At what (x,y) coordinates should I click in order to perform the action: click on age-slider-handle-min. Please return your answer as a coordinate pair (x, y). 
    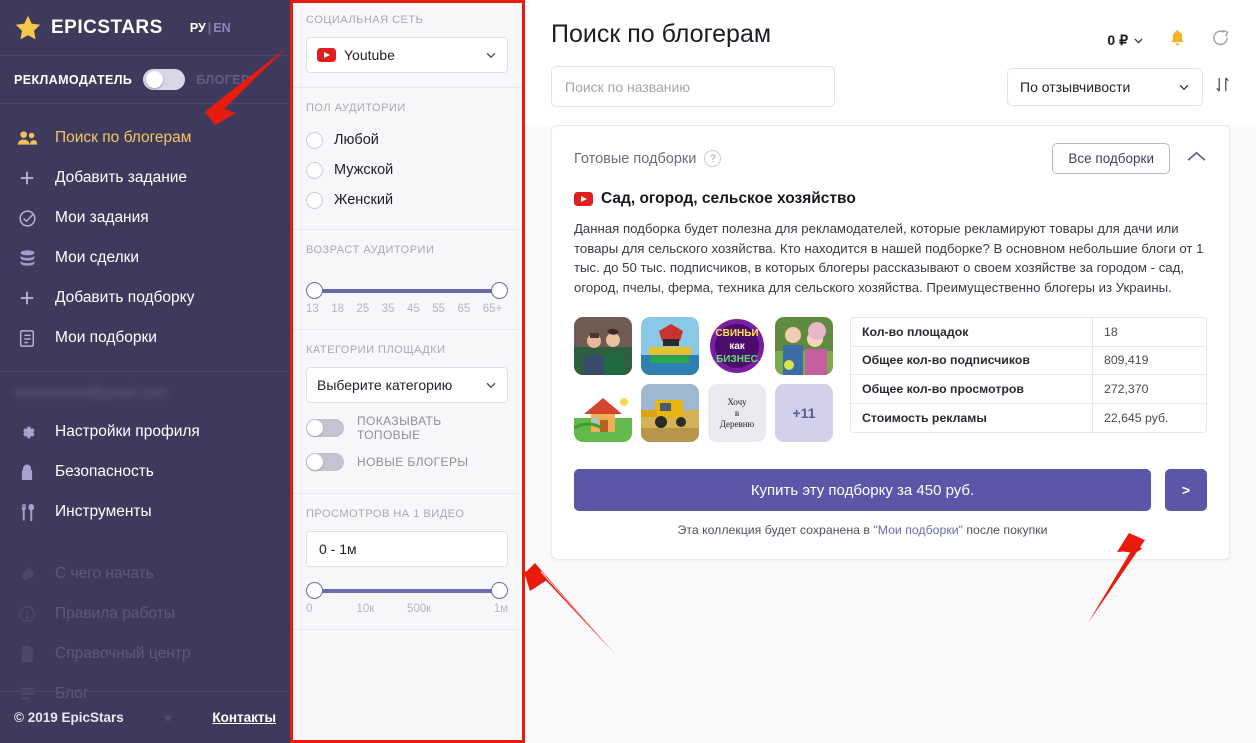
    Looking at the image, I should click on (314, 290).